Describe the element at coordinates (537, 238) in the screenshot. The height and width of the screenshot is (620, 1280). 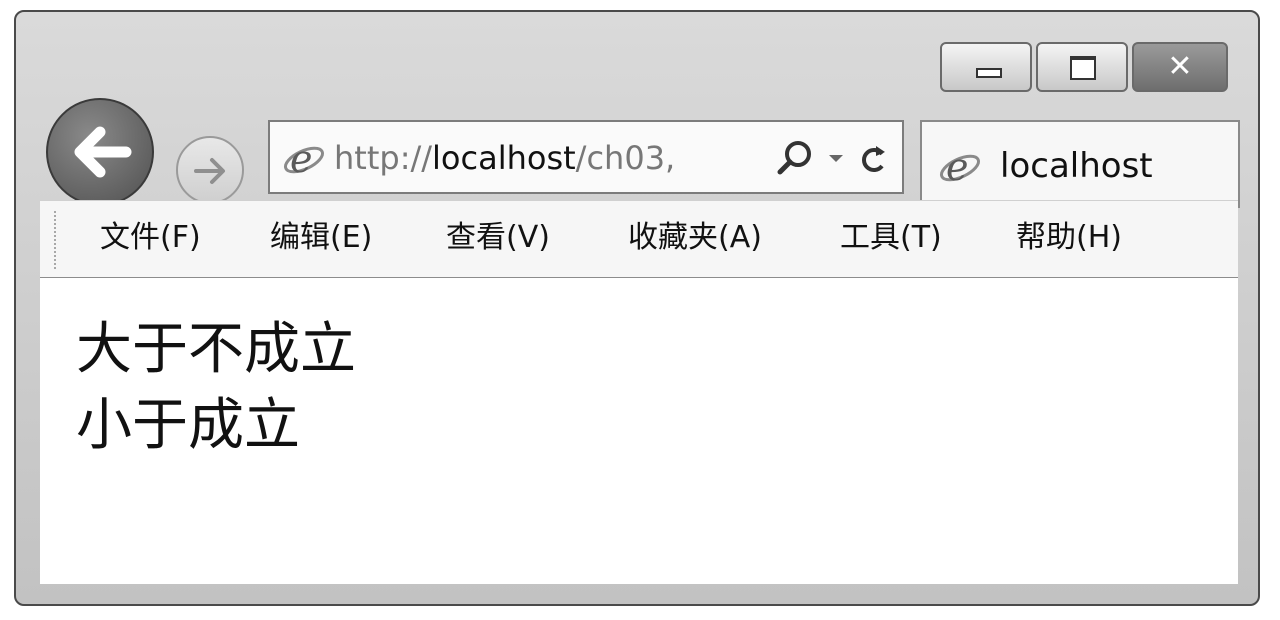
I see `menu-view: 查看(V)` at that location.